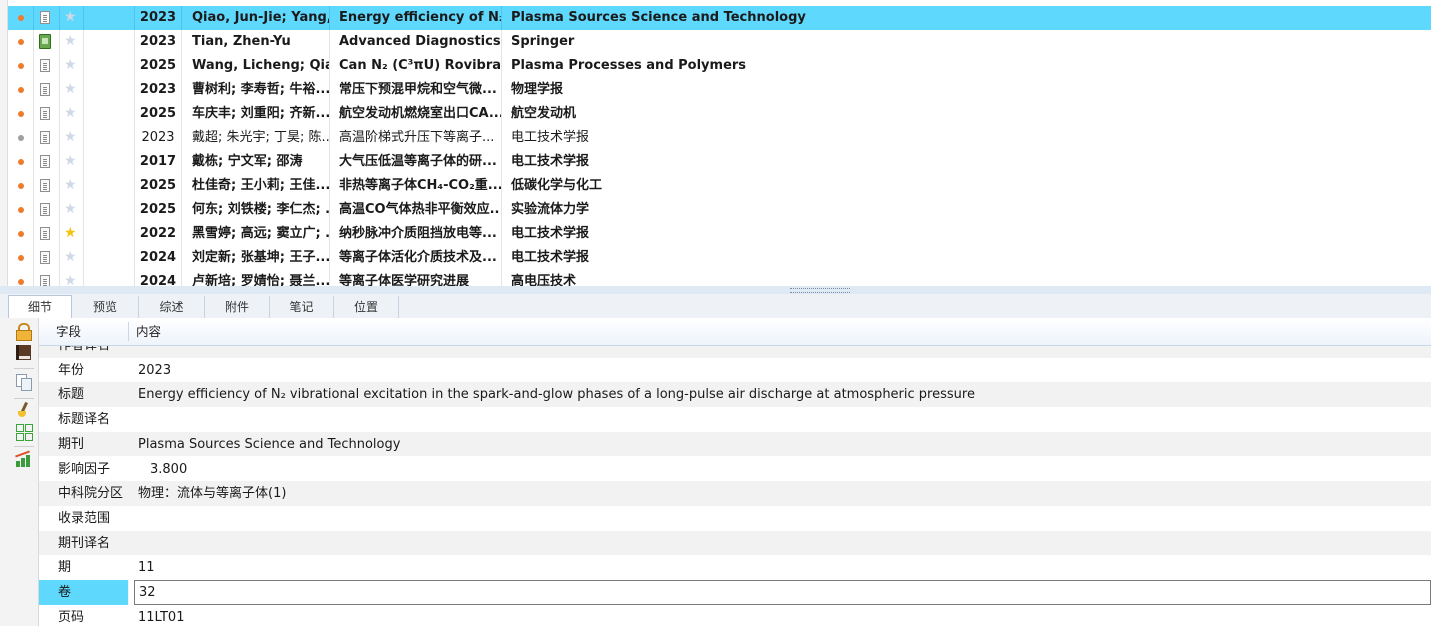 The height and width of the screenshot is (626, 1431). Describe the element at coordinates (83, 543) in the screenshot. I see `field-name: 期刊译名` at that location.